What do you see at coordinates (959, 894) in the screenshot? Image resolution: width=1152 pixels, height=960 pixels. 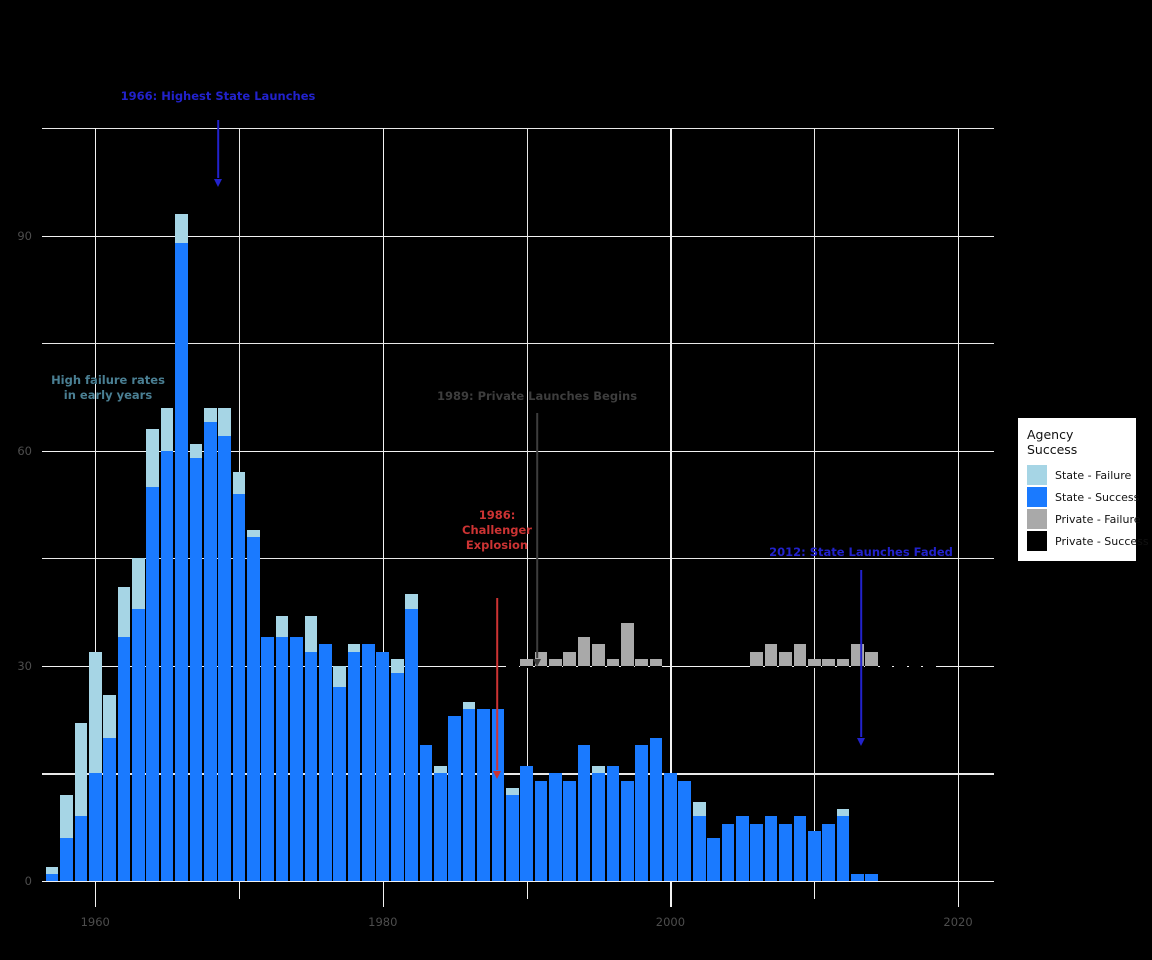 I see `x-axis-tick-mark` at bounding box center [959, 894].